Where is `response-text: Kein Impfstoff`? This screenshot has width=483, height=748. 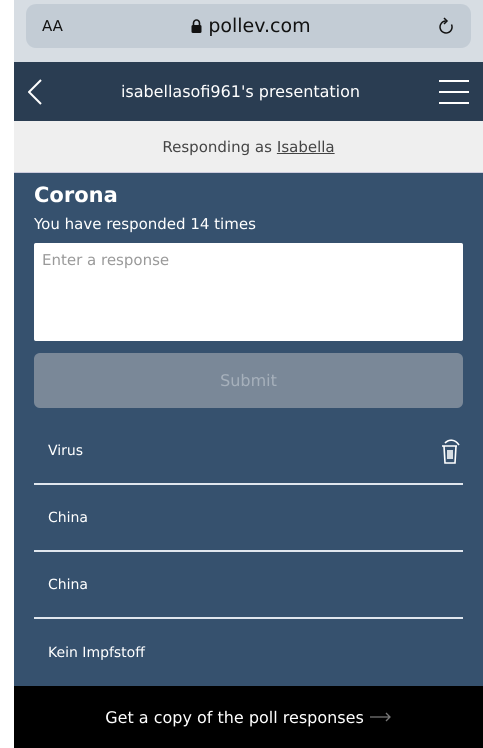 response-text: Kein Impfstoff is located at coordinates (96, 652).